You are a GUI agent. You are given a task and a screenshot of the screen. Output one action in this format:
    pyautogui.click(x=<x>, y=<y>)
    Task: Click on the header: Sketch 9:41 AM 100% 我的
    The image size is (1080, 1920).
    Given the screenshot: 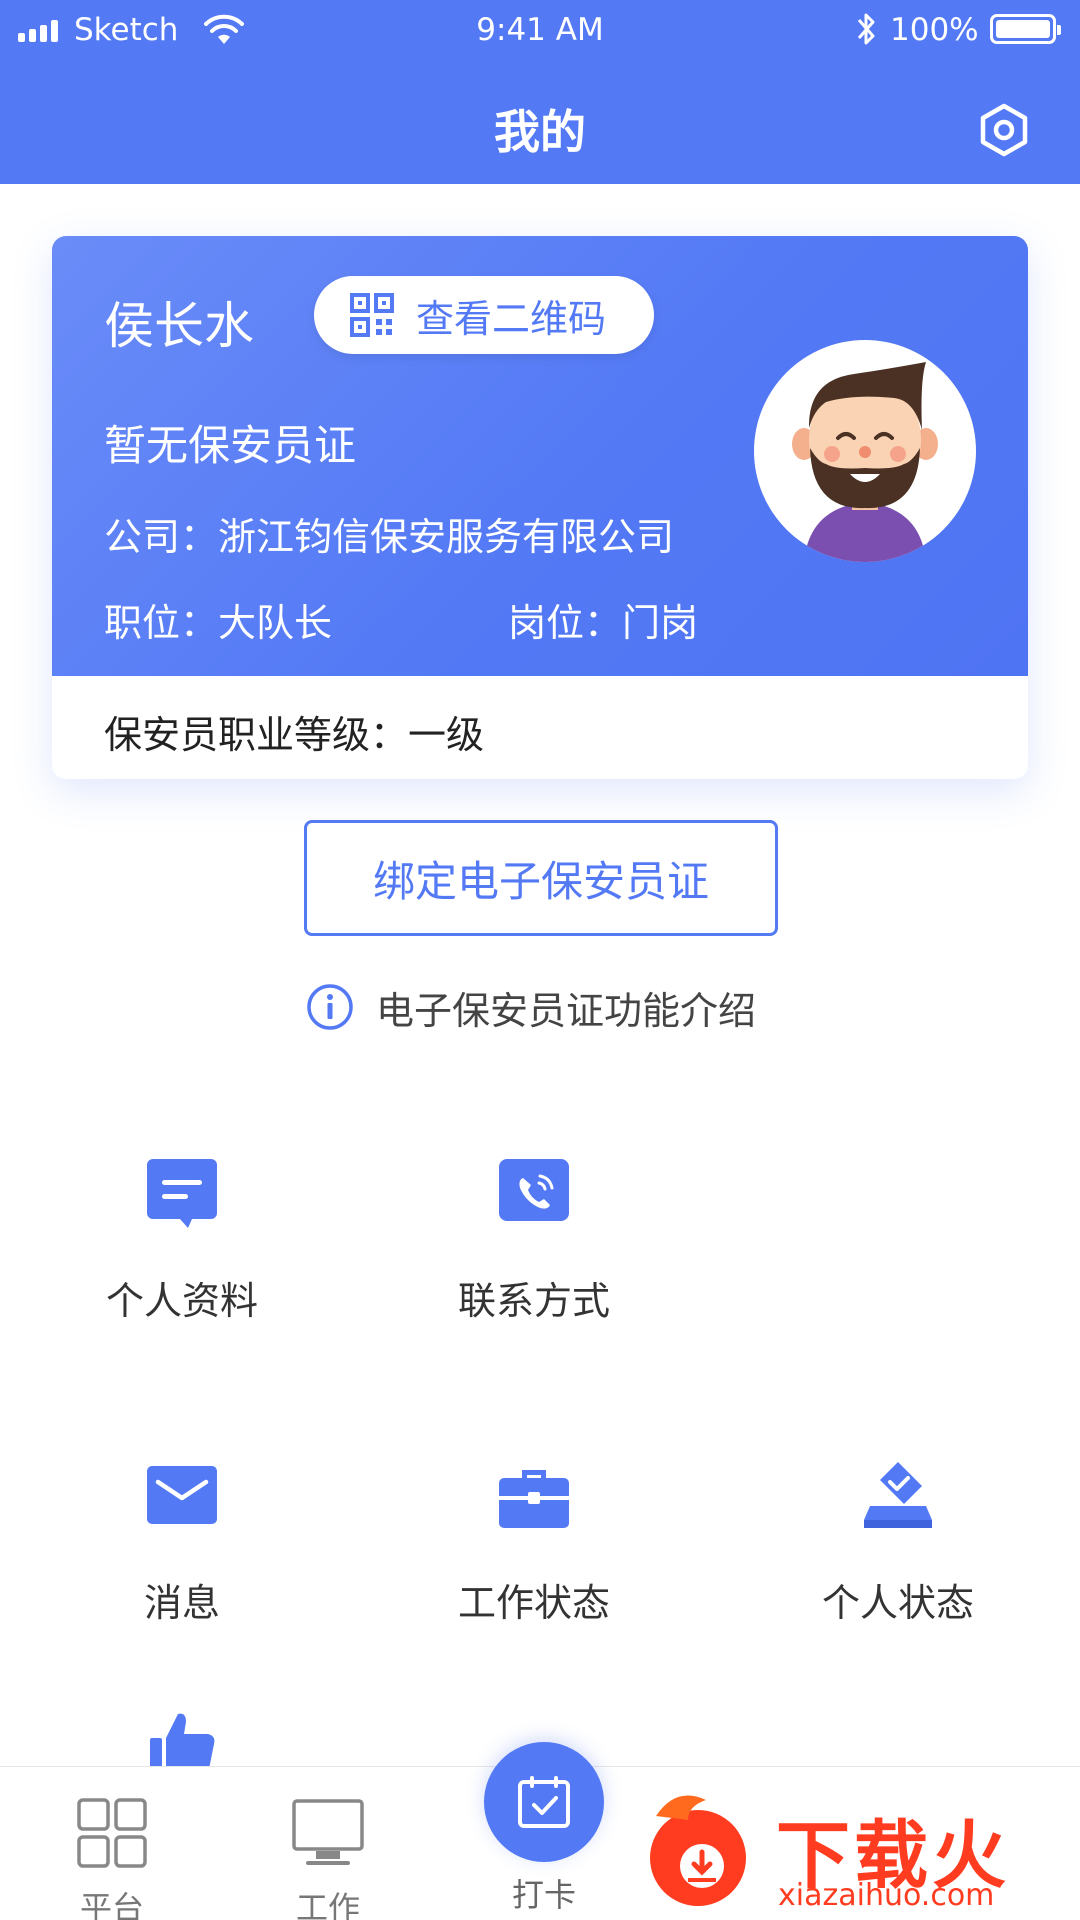 What is the action you would take?
    pyautogui.click(x=540, y=92)
    